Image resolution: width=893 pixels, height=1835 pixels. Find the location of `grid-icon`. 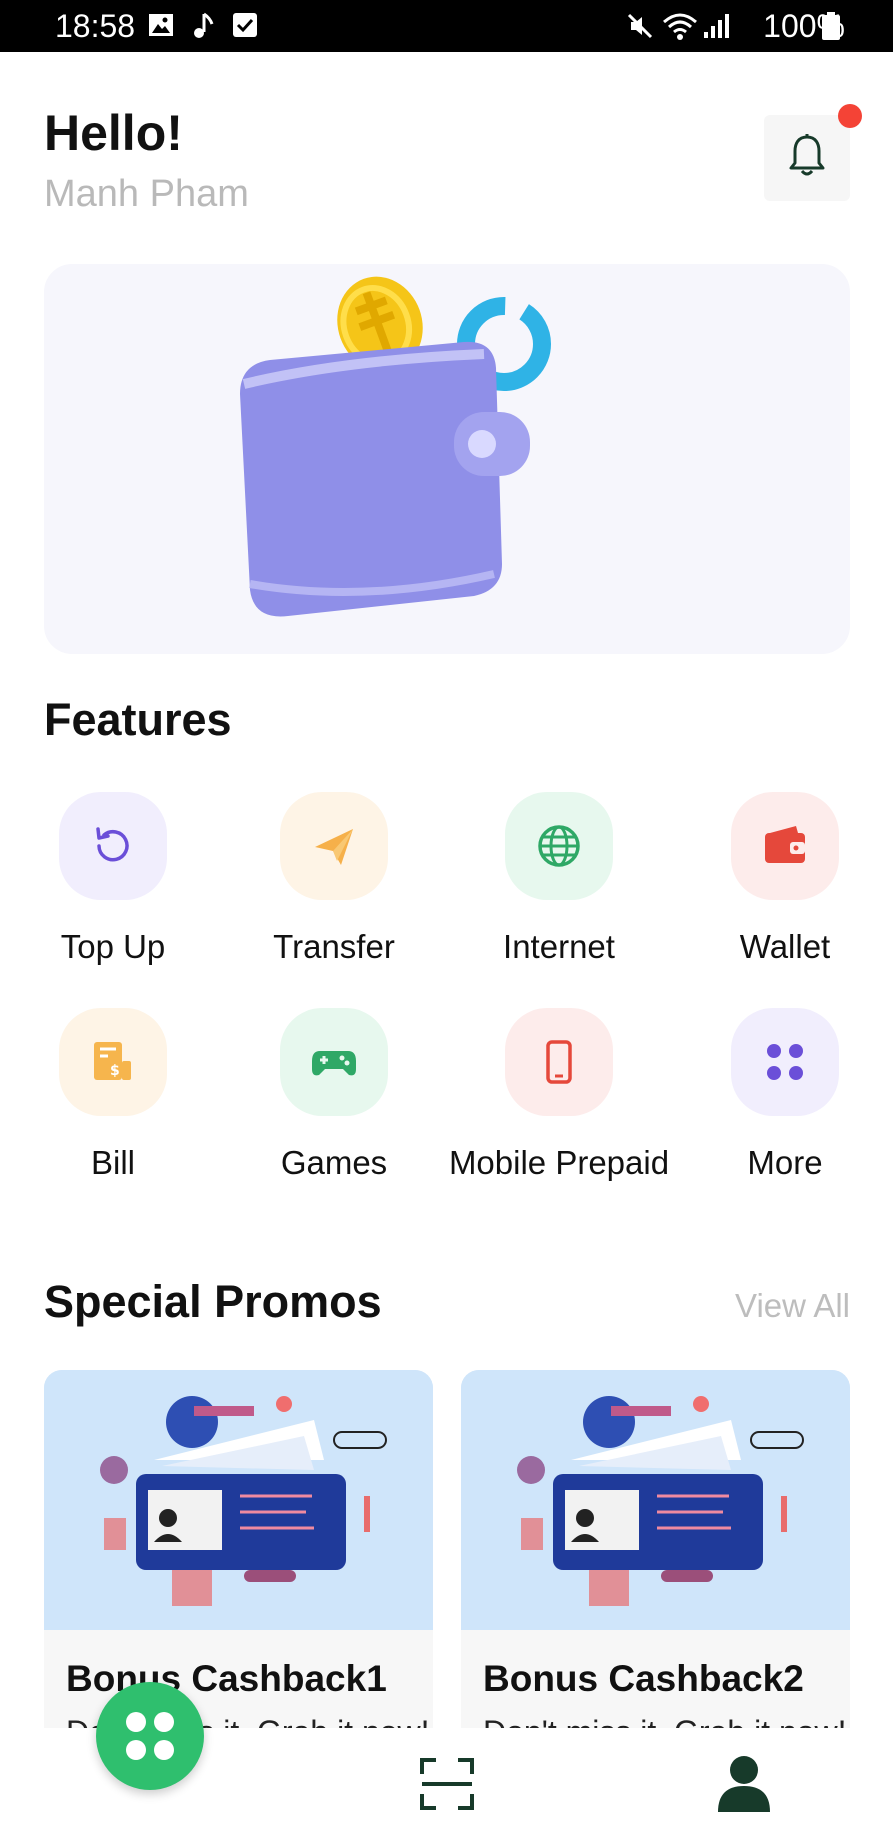

grid-icon is located at coordinates (785, 1062).